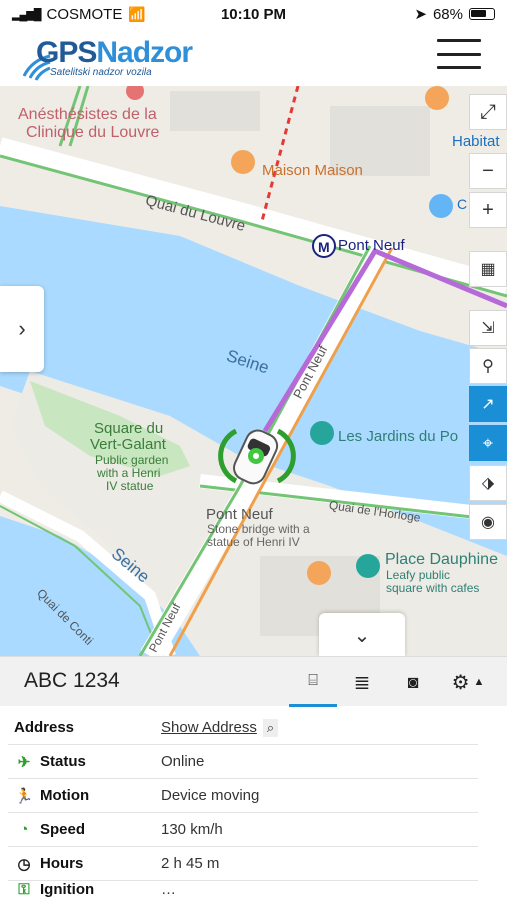  What do you see at coordinates (130, 486) in the screenshot?
I see `map-label-iv-statue: IV statue` at bounding box center [130, 486].